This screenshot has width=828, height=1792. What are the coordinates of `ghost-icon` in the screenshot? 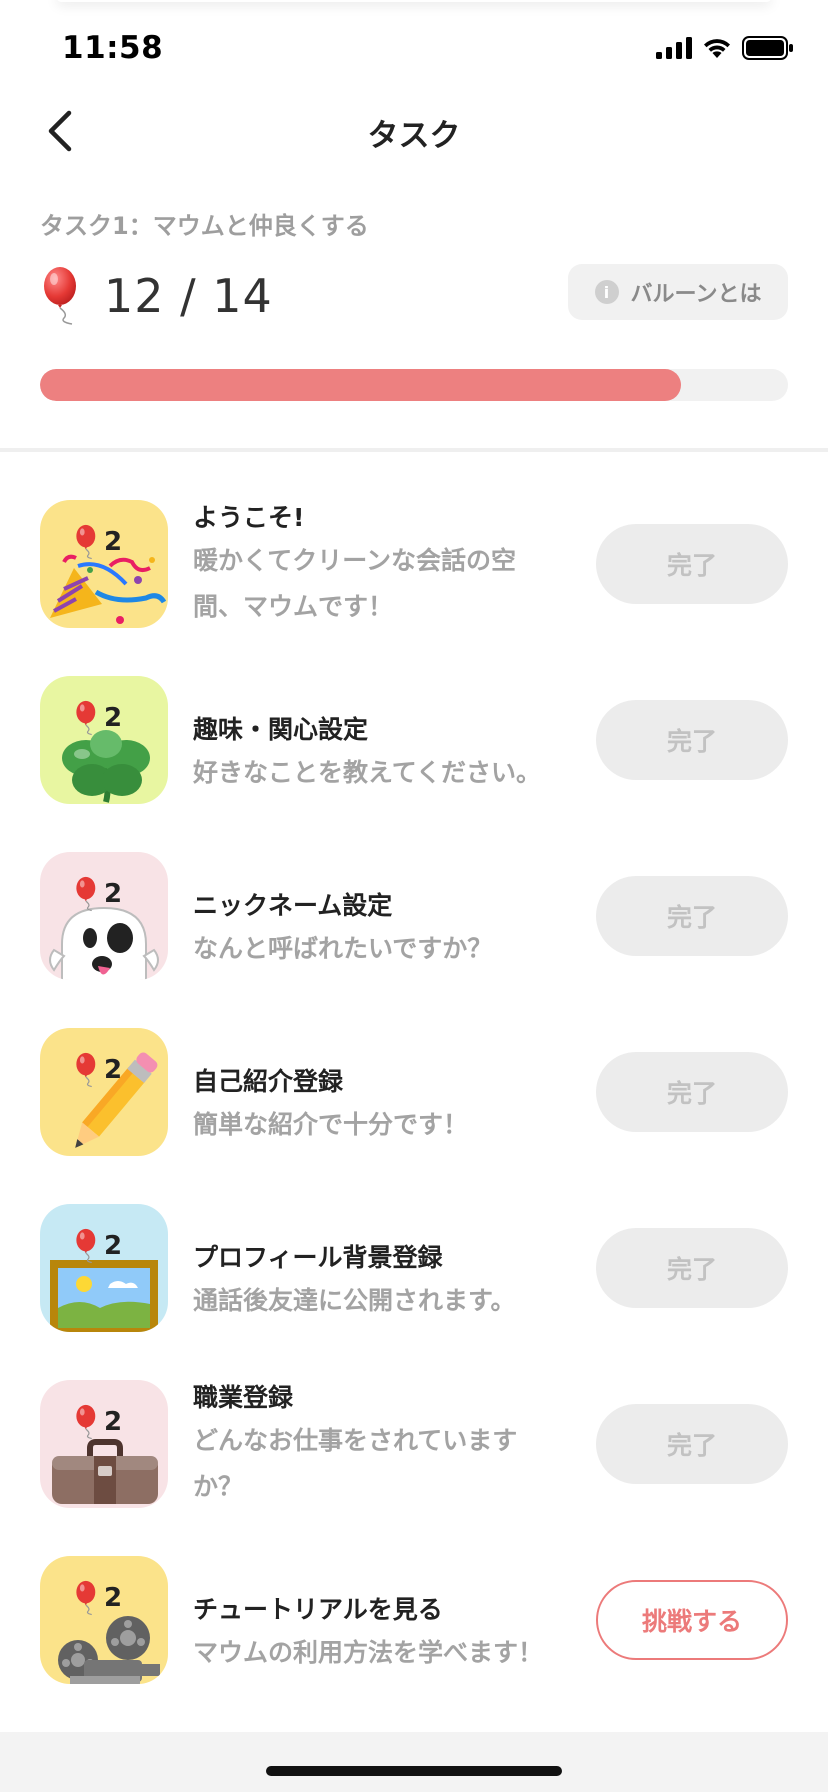 It's located at (104, 916).